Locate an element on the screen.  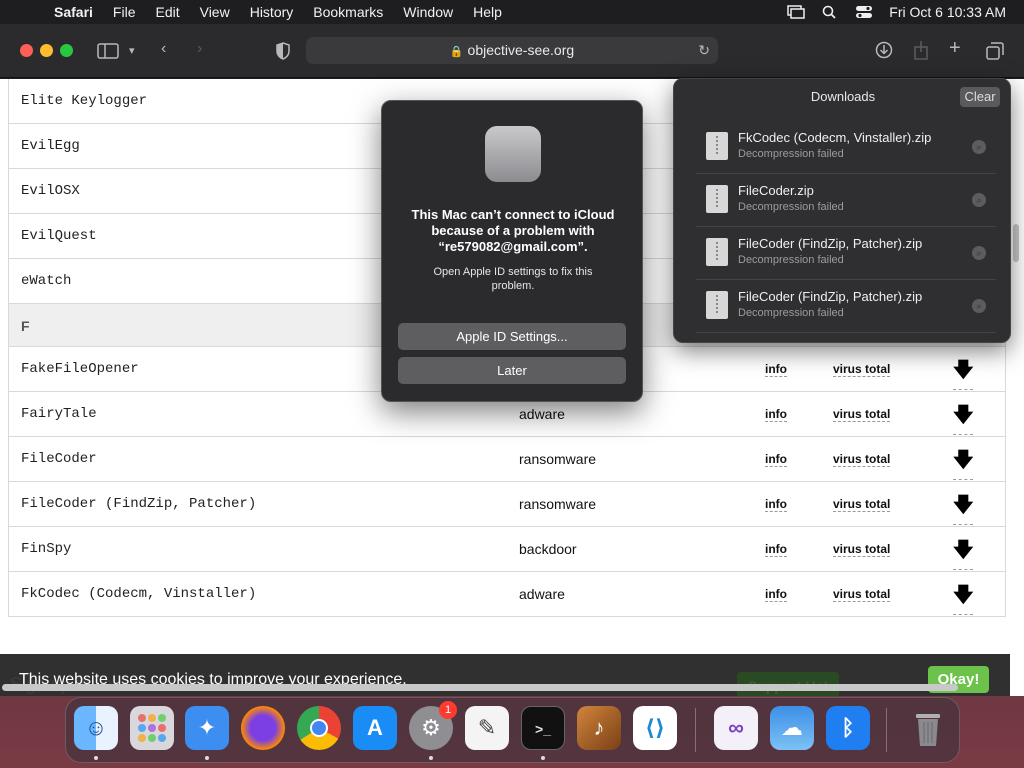
dock: ☺ ✦ A ⚙ ✎ >_ ♪ ⟨⟩ ∞ ☁ ᛒ is located at coordinates (512, 730).